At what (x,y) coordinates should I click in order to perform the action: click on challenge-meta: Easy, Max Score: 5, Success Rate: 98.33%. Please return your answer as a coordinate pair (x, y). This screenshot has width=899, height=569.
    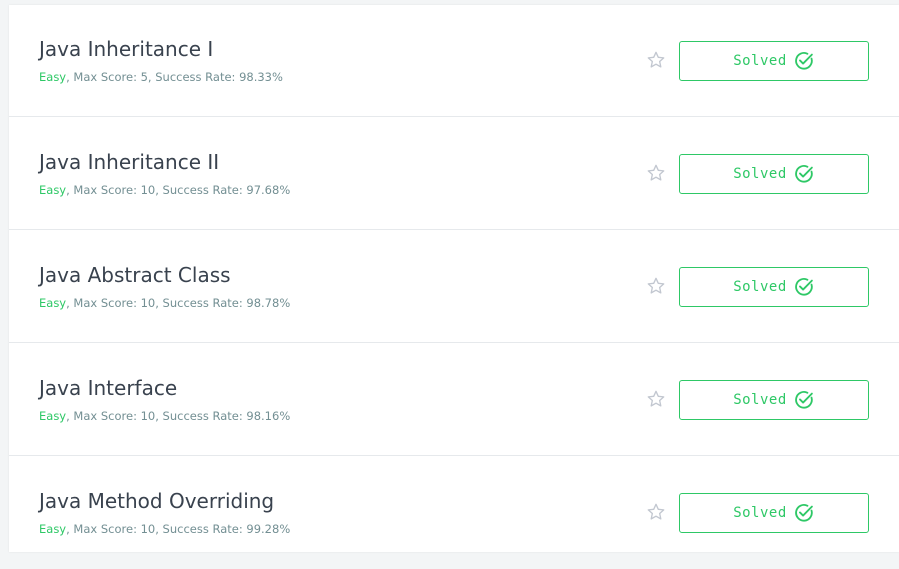
    Looking at the image, I should click on (161, 77).